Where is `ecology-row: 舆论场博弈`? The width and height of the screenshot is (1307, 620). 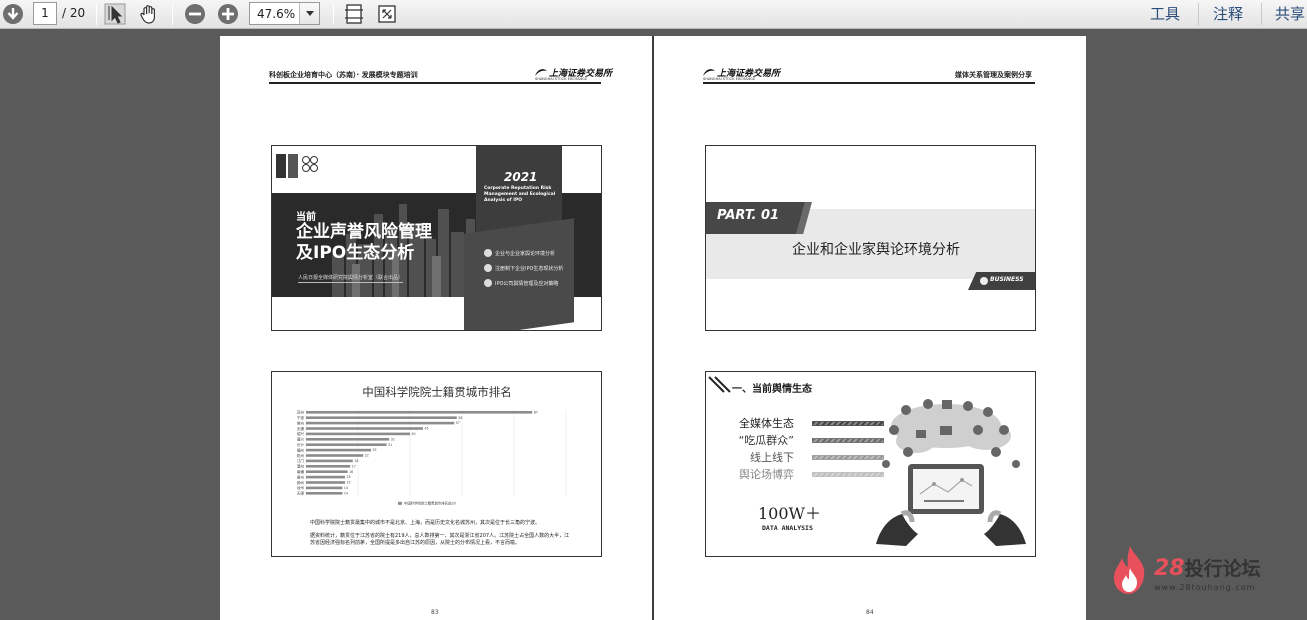
ecology-row: 舆论场博弈 is located at coordinates (805, 474).